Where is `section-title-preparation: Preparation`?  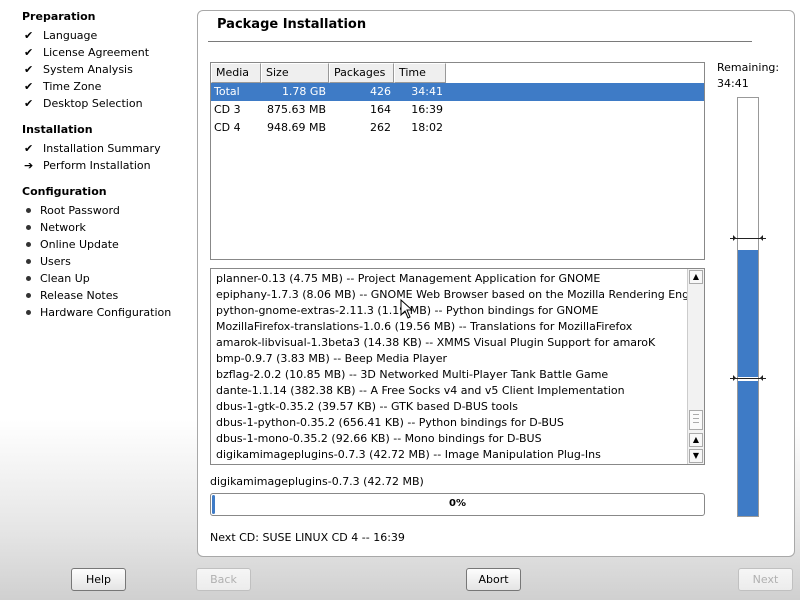 section-title-preparation: Preparation is located at coordinates (59, 16).